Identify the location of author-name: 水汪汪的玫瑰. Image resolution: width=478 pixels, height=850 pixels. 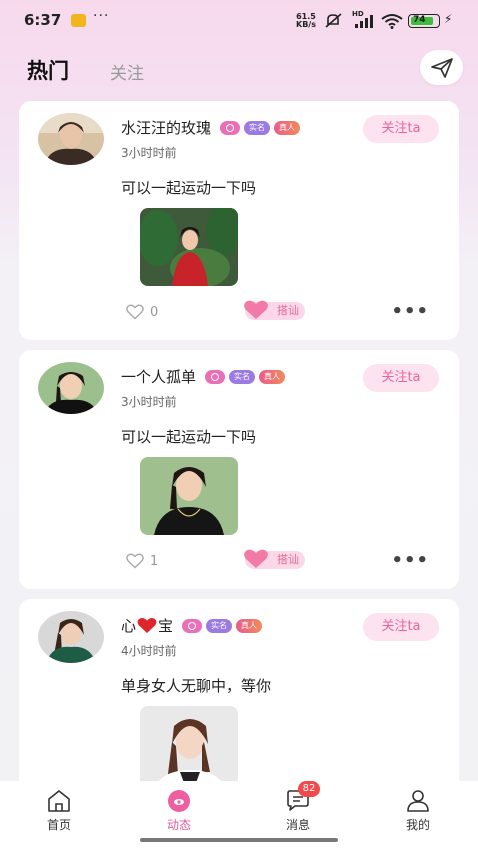
(166, 128).